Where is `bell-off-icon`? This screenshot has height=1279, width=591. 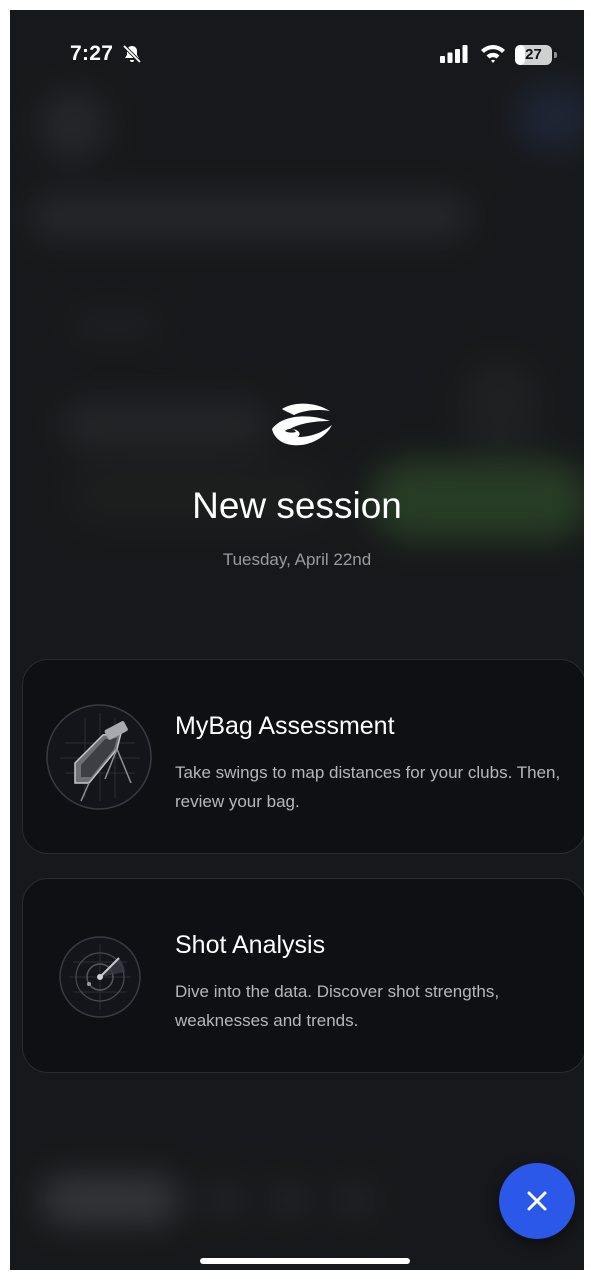
bell-off-icon is located at coordinates (132, 54).